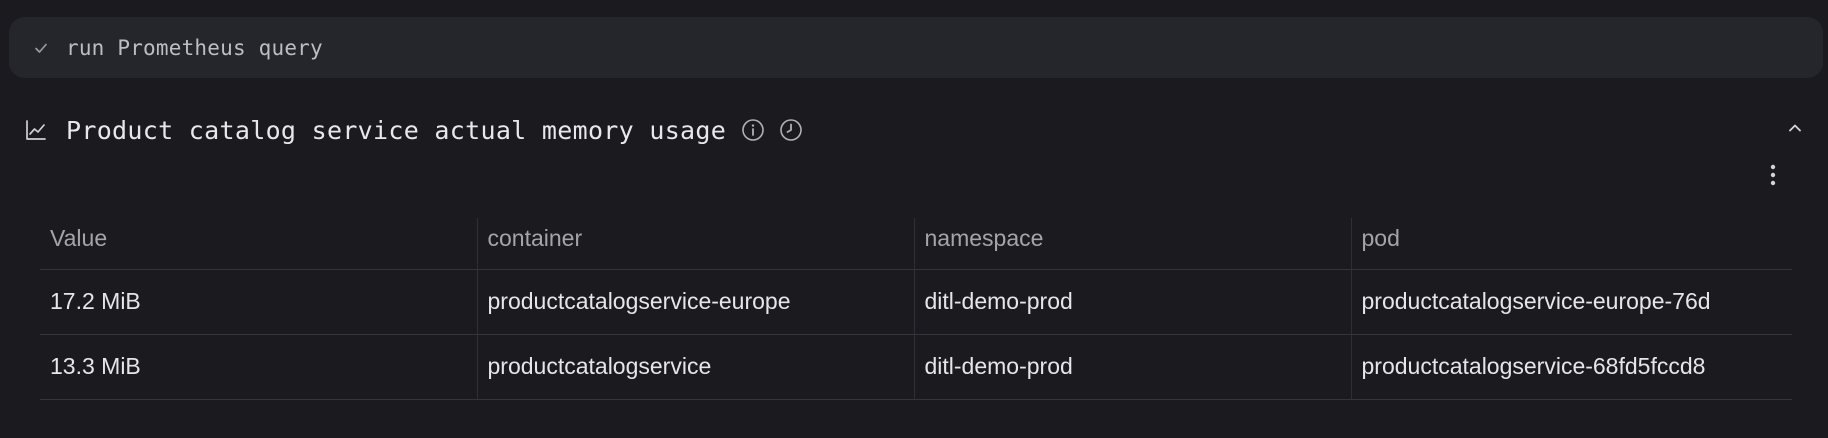  What do you see at coordinates (258, 367) in the screenshot?
I see `table-cell: 13.3 MiB` at bounding box center [258, 367].